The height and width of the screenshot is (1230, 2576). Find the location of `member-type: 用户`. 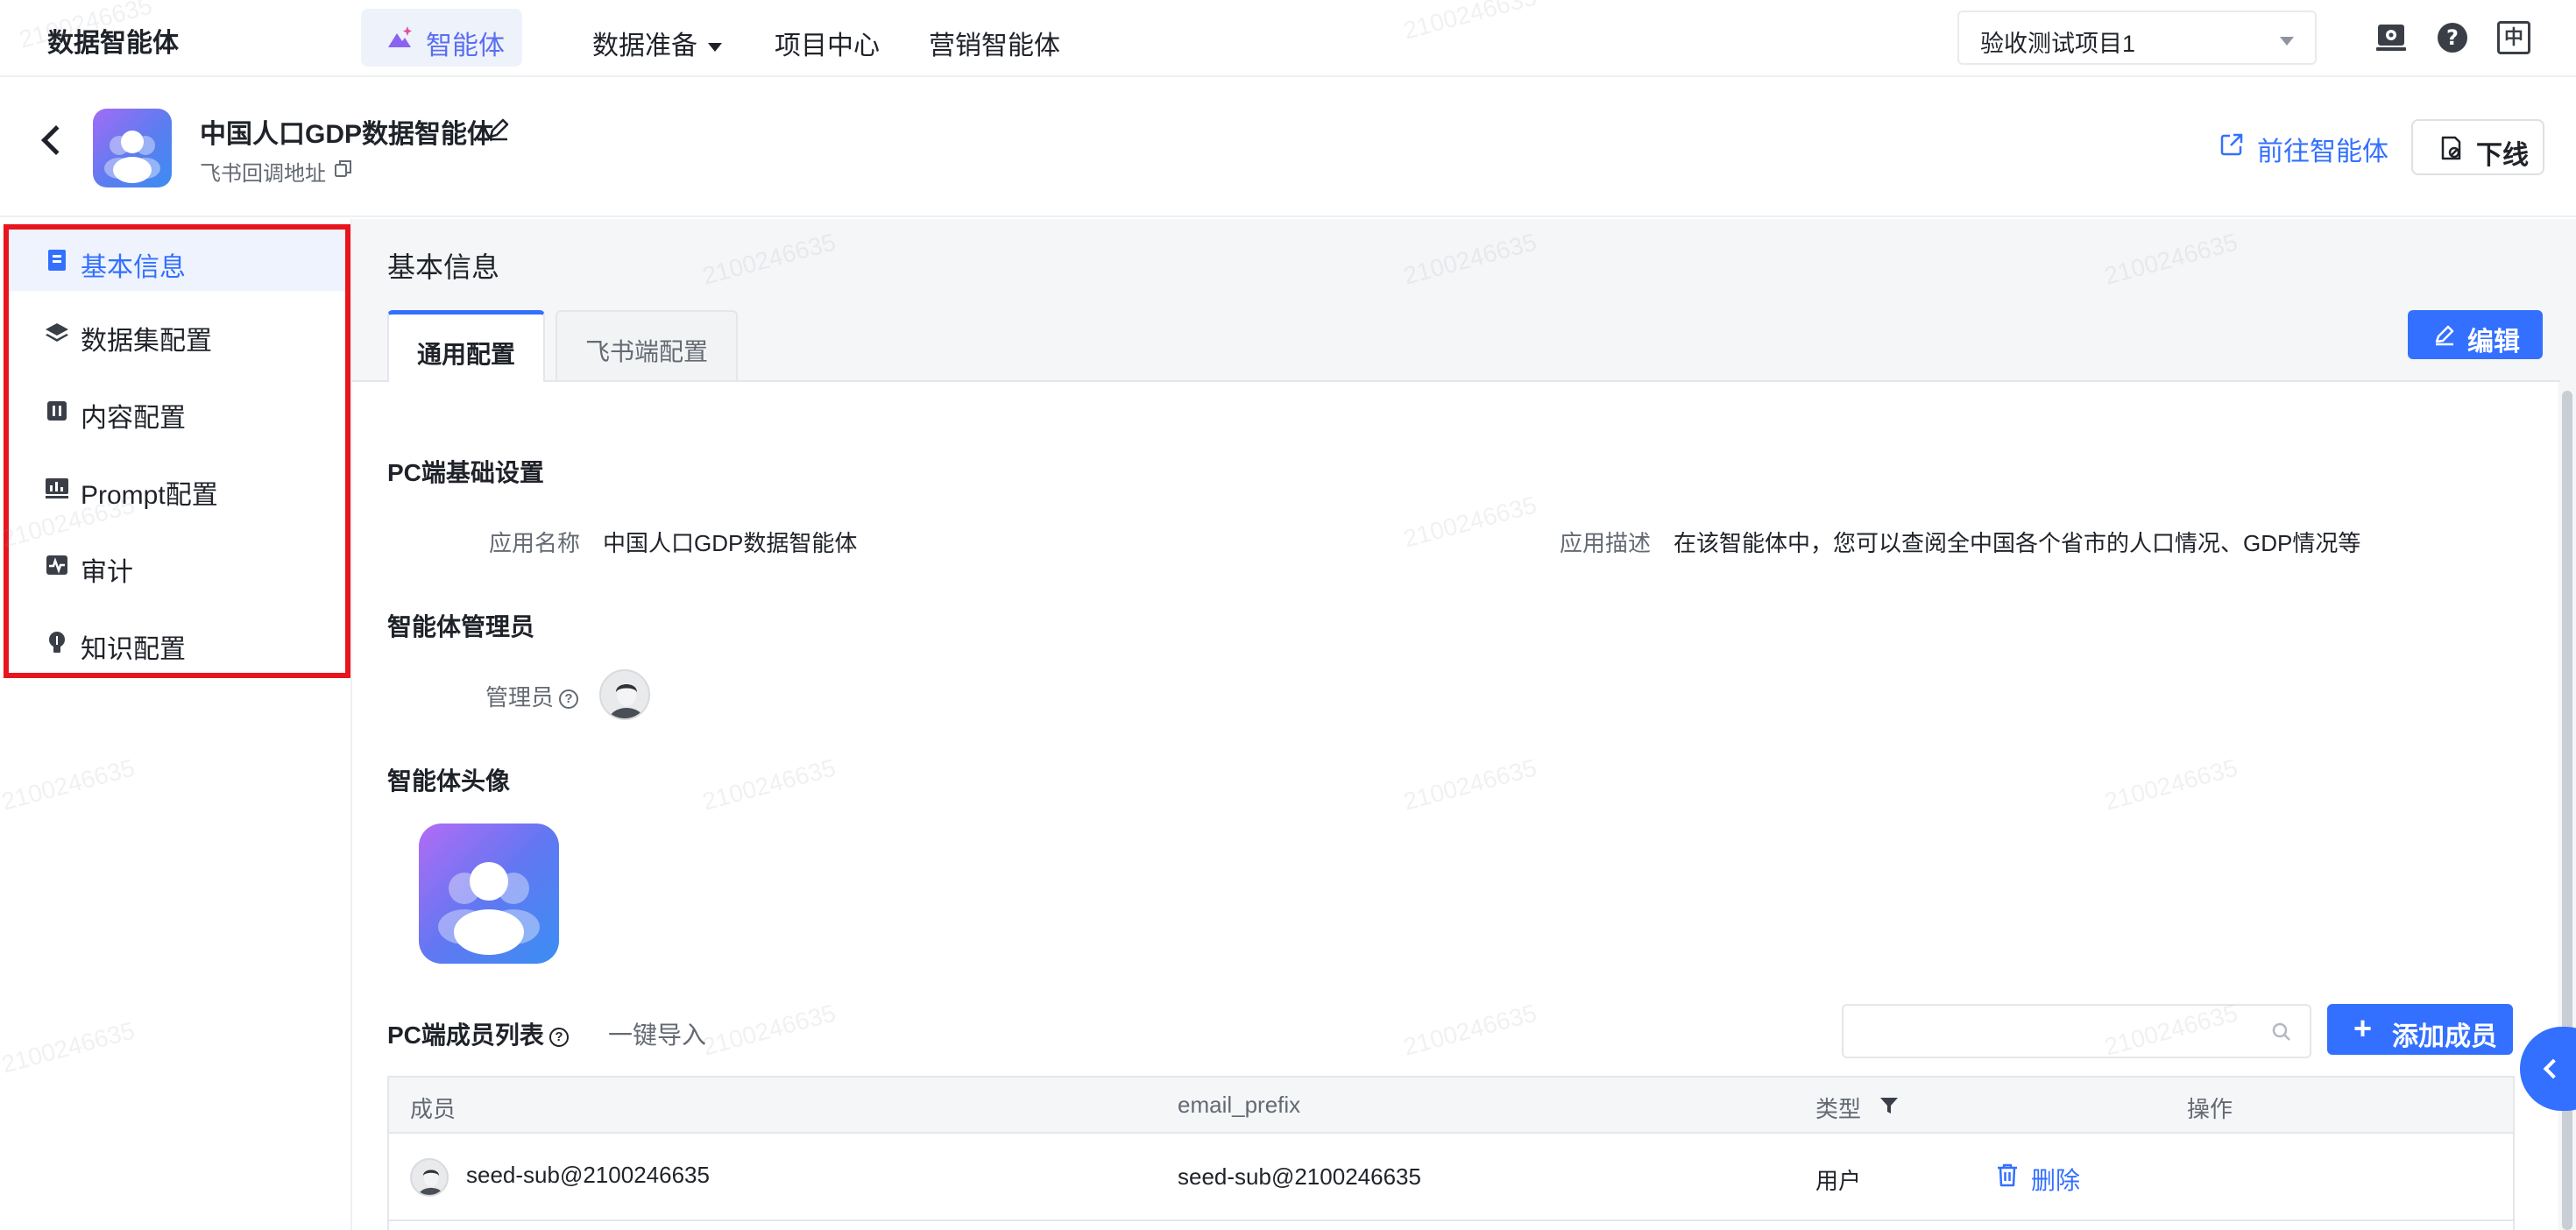

member-type: 用户 is located at coordinates (1838, 1181).